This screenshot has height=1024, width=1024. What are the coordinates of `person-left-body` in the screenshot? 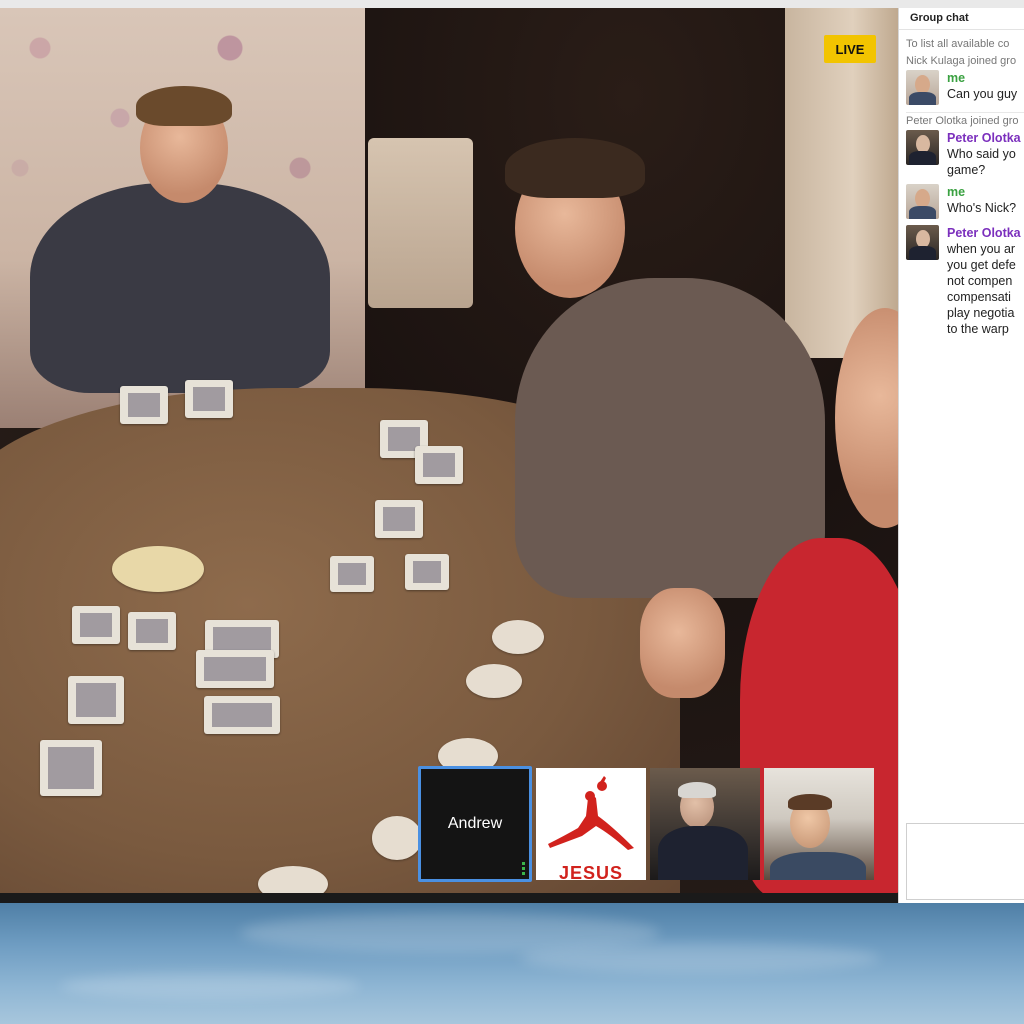 It's located at (180, 288).